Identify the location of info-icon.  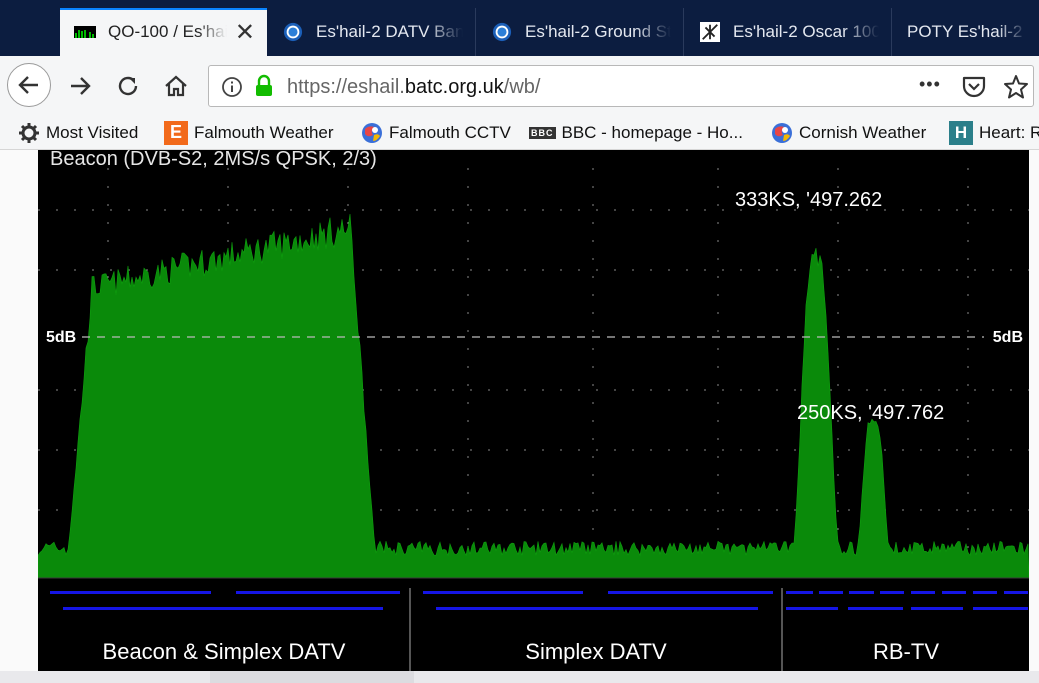
(232, 87).